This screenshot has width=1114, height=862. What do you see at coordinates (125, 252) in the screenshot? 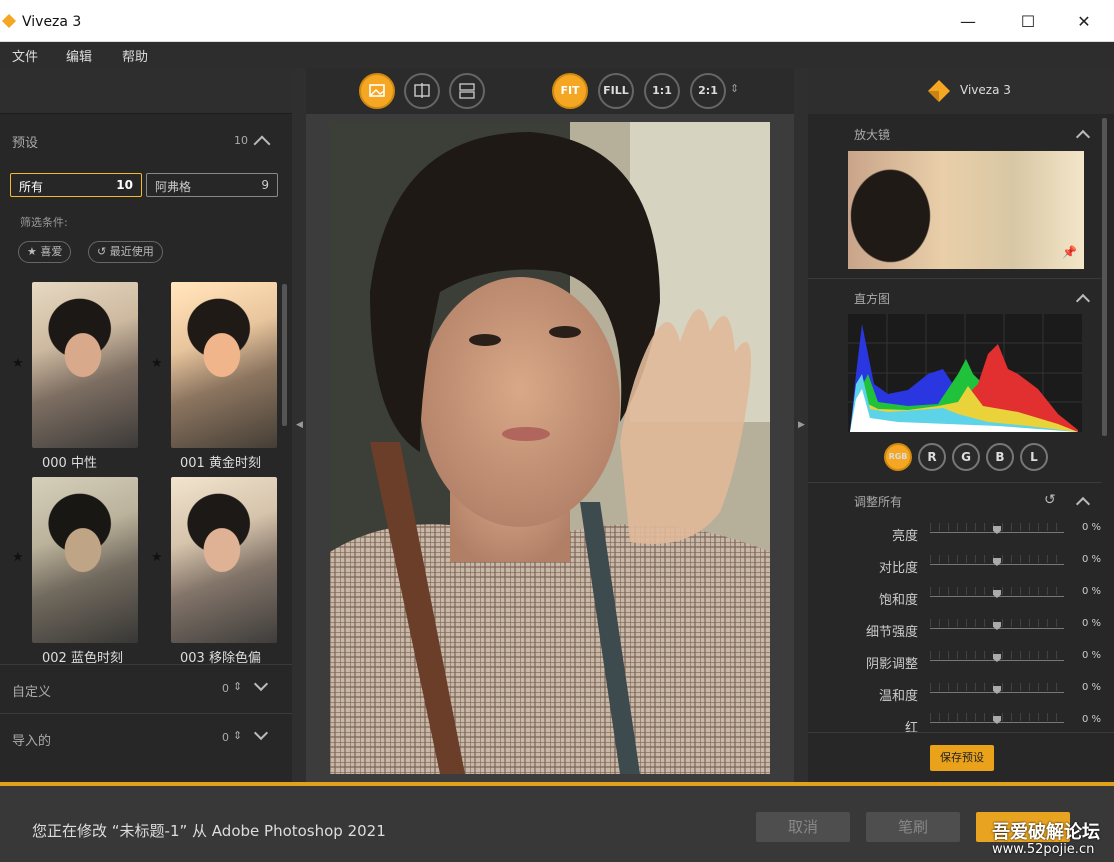
I see `recent-chip: ↺ 最近使用` at bounding box center [125, 252].